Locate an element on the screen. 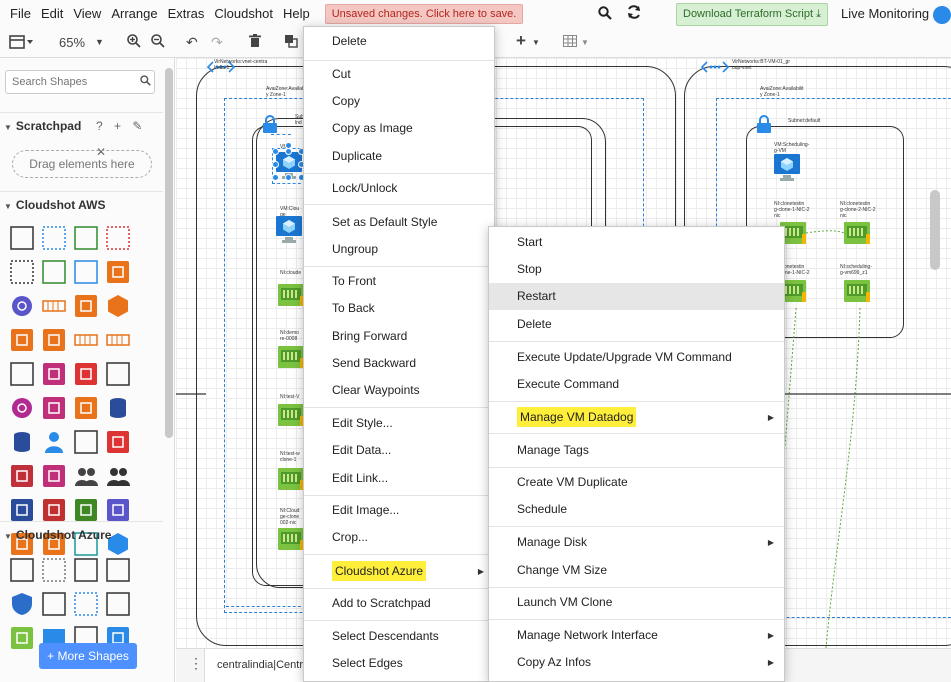 The height and width of the screenshot is (682, 951). zoom-out-icon is located at coordinates (158, 42).